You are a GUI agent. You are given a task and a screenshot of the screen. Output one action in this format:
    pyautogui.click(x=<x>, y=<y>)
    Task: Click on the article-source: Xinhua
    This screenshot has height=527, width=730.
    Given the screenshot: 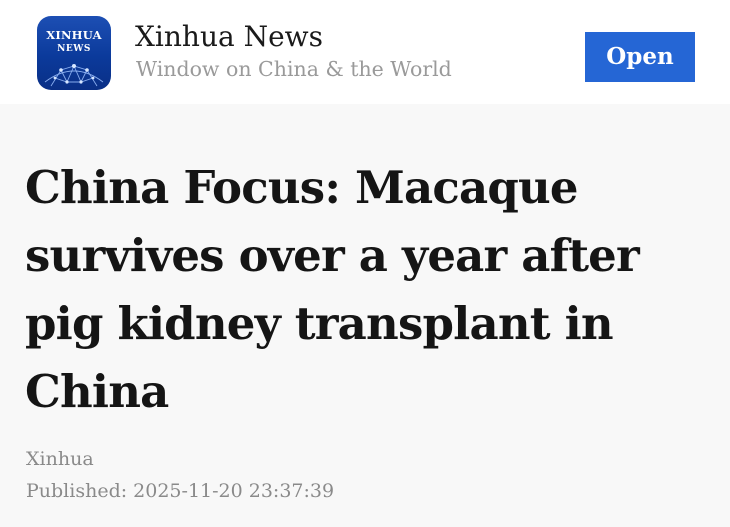 What is the action you would take?
    pyautogui.click(x=60, y=459)
    